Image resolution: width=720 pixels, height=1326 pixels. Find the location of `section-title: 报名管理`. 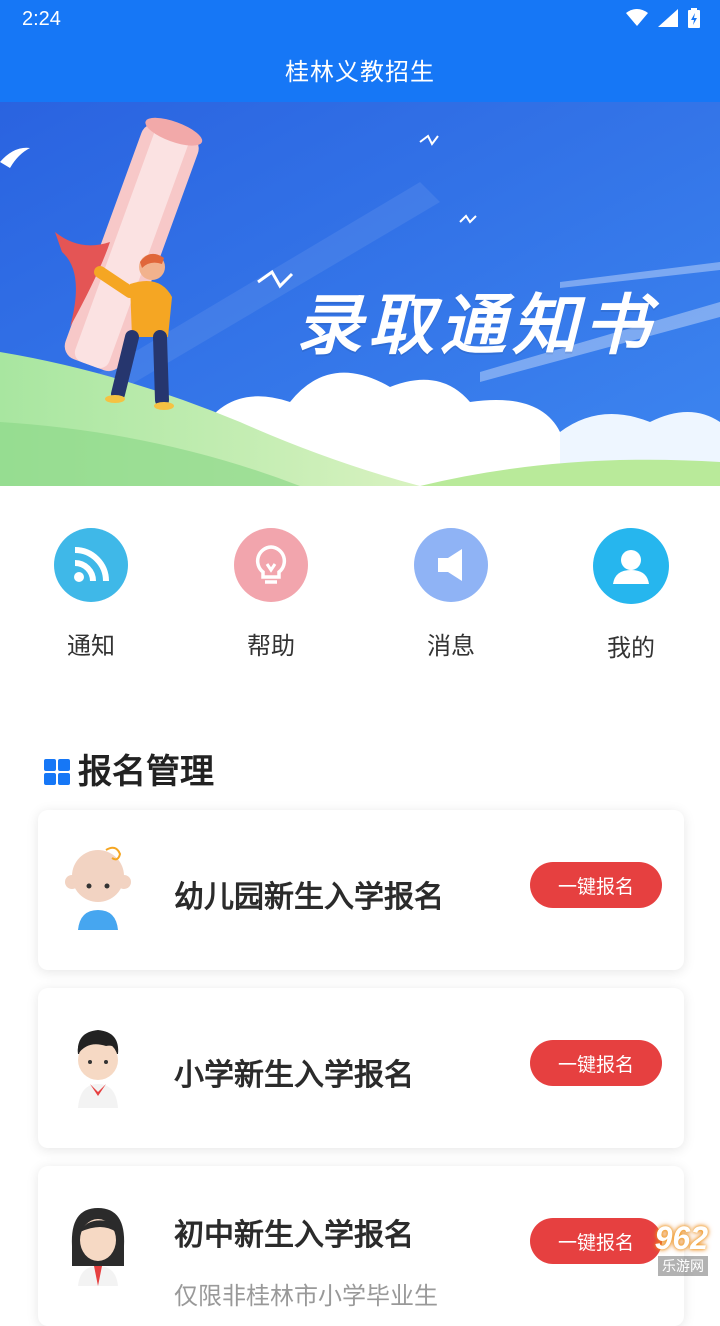

section-title: 报名管理 is located at coordinates (146, 772).